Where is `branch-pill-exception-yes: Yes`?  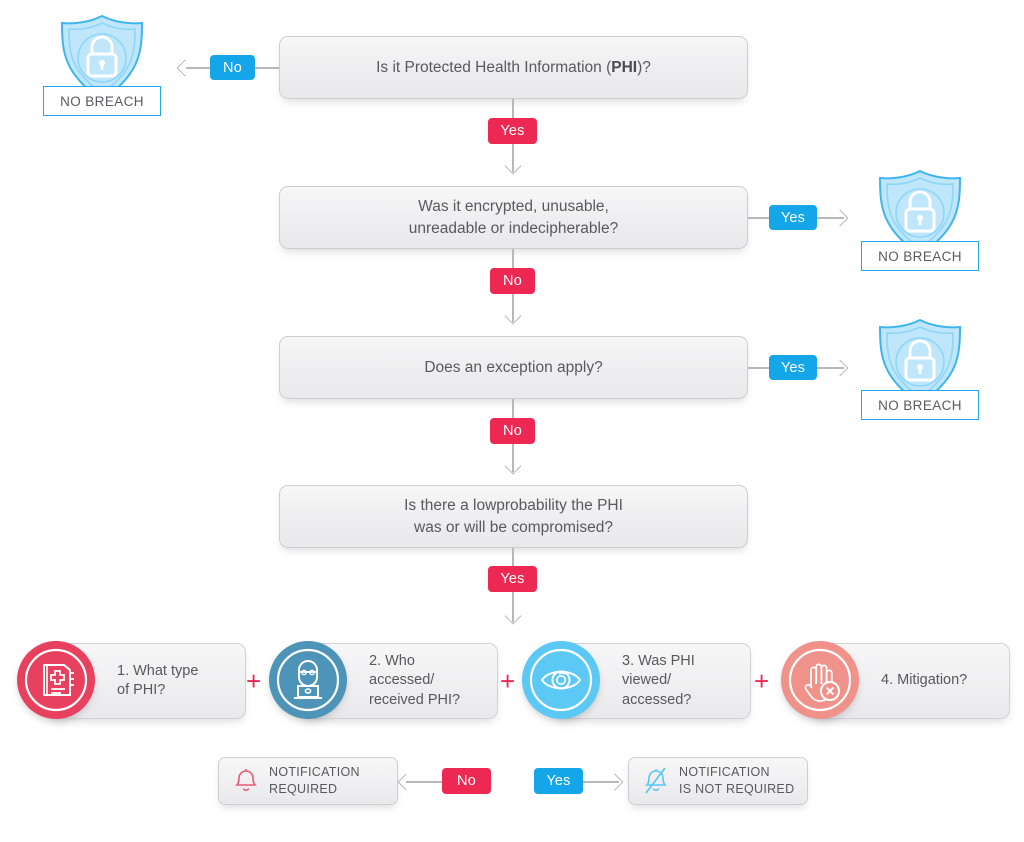 branch-pill-exception-yes: Yes is located at coordinates (793, 367).